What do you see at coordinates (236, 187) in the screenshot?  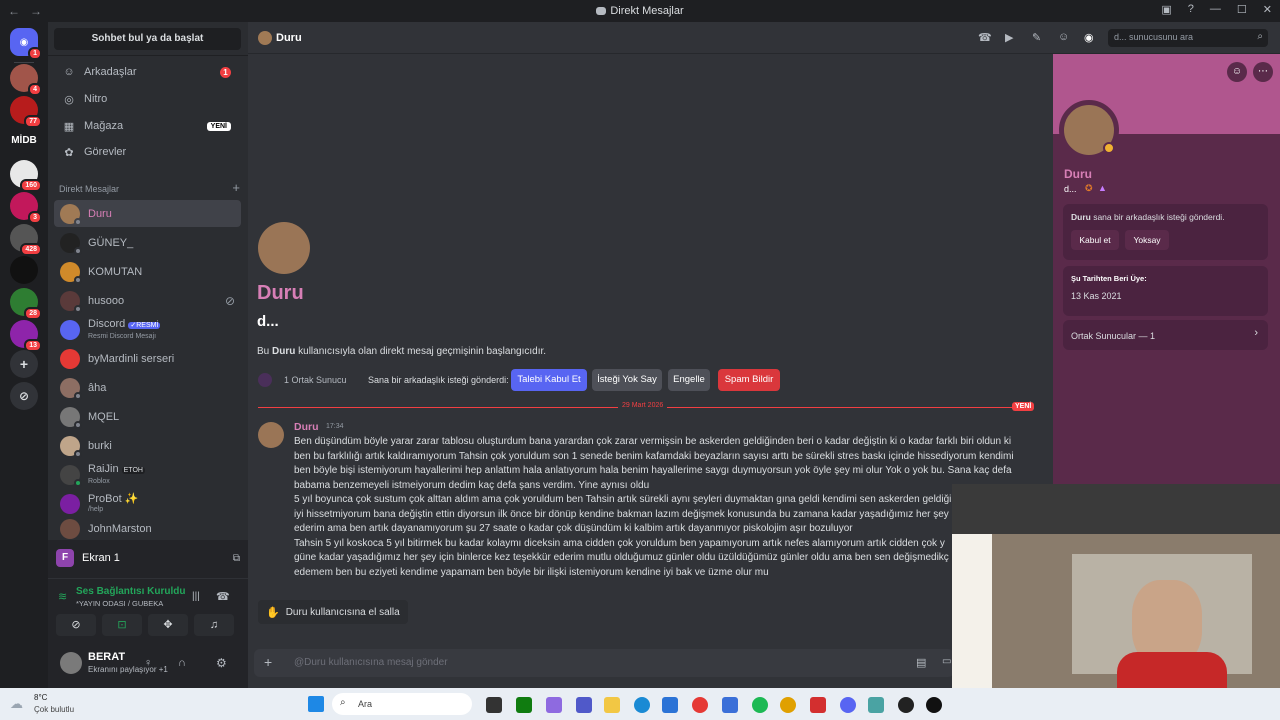 I see `create-dm-icon: +` at bounding box center [236, 187].